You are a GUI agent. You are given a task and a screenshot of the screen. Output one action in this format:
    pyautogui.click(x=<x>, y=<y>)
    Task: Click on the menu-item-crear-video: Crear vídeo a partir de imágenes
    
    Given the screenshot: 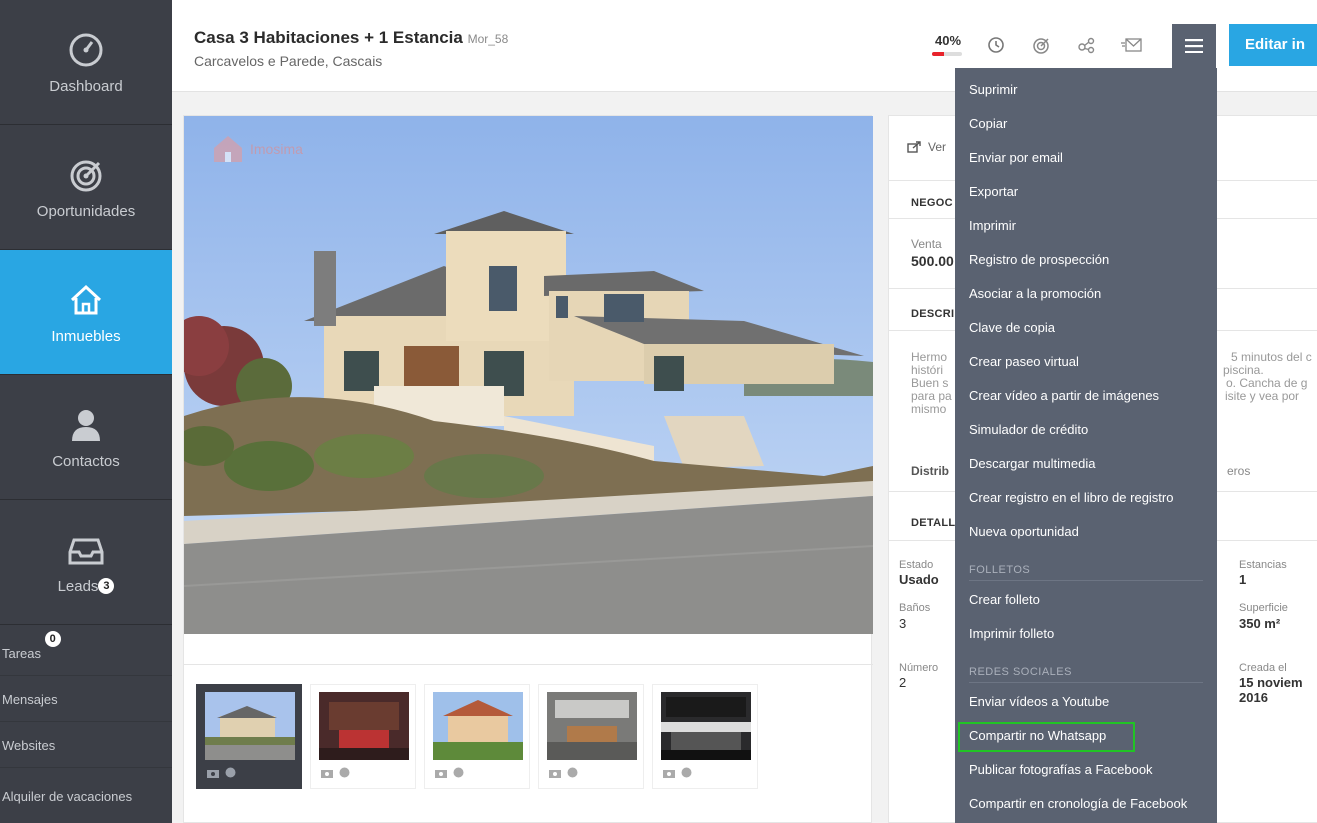 What is the action you would take?
    pyautogui.click(x=1086, y=396)
    